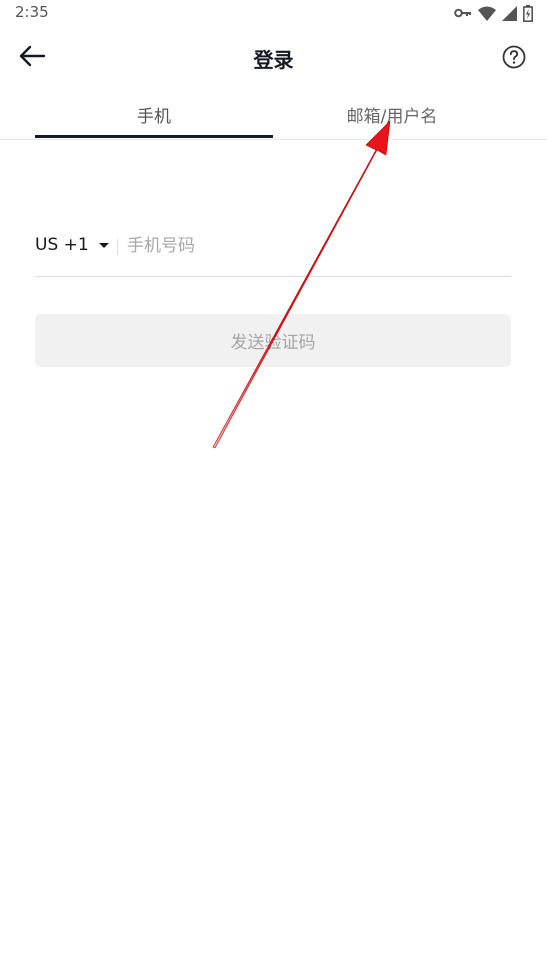 The height and width of the screenshot is (975, 547). I want to click on page-title: 登录, so click(273, 60).